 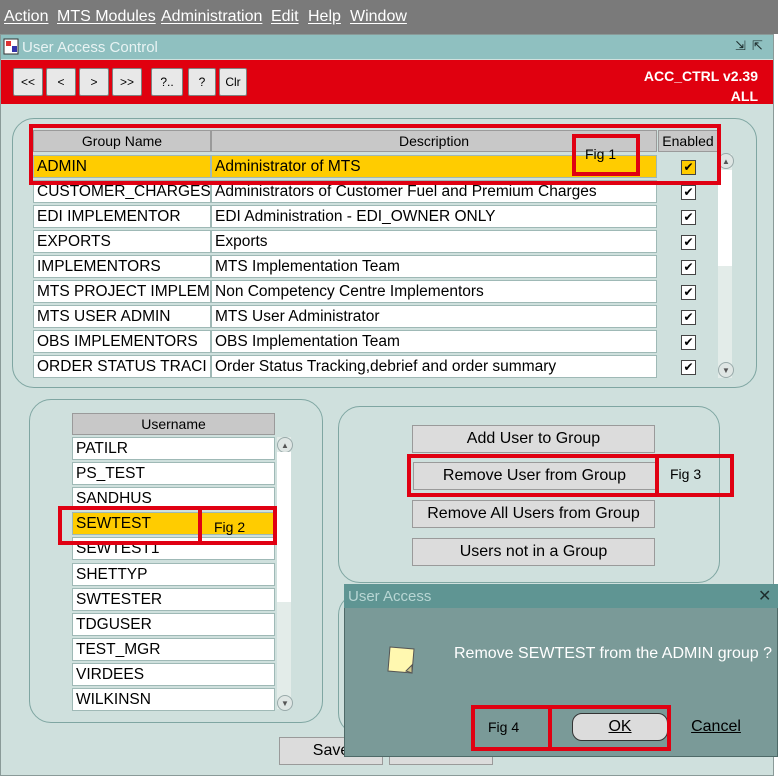 What do you see at coordinates (701, 86) in the screenshot?
I see `app-version: ACC_CTRL v2.39 ALL` at bounding box center [701, 86].